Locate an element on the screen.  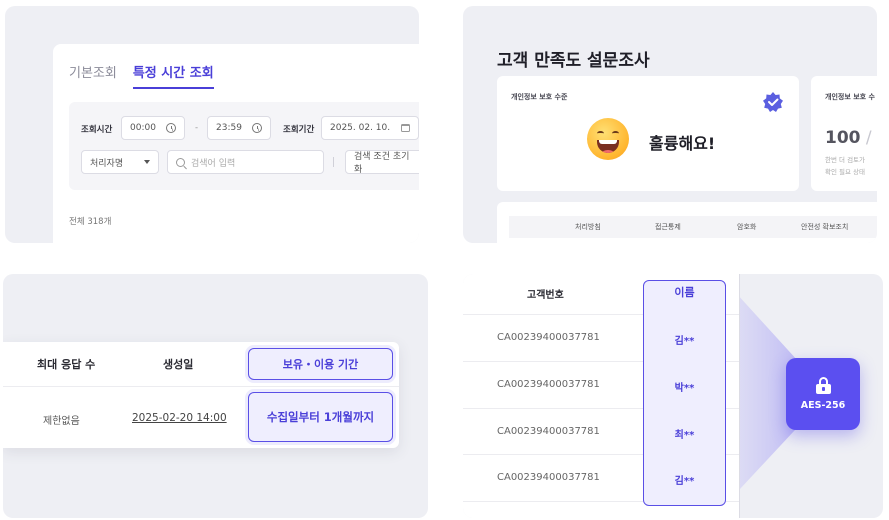
handler-select: 처리자명 is located at coordinates (120, 162).